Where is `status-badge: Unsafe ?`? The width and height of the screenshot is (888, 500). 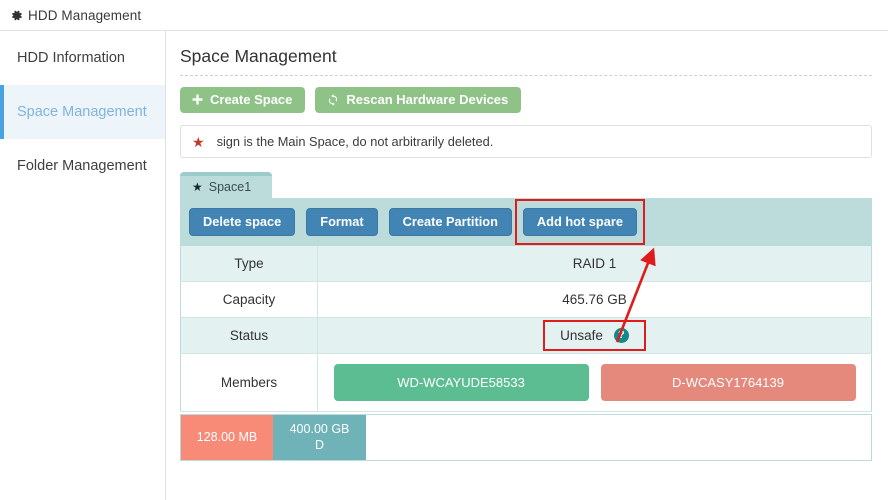
status-badge: Unsafe ? is located at coordinates (594, 335).